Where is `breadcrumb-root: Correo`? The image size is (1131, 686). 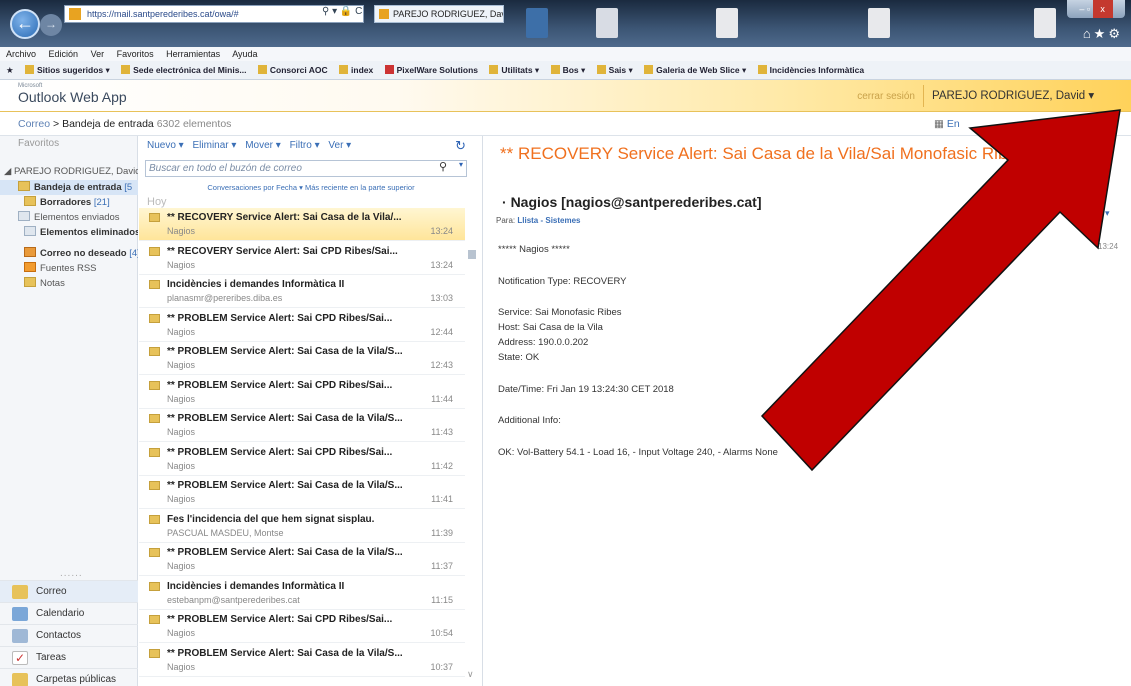 breadcrumb-root: Correo is located at coordinates (34, 124).